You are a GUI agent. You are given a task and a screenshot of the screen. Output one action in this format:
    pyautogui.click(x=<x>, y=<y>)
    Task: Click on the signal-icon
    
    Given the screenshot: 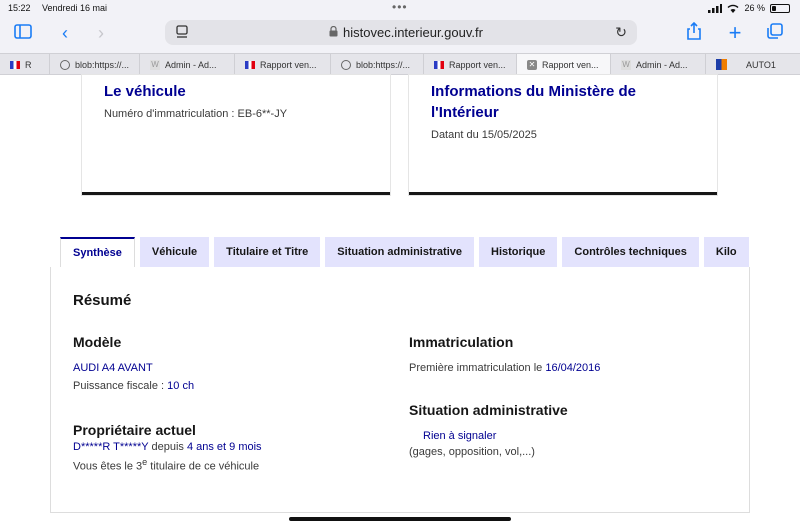 What is the action you would take?
    pyautogui.click(x=715, y=8)
    